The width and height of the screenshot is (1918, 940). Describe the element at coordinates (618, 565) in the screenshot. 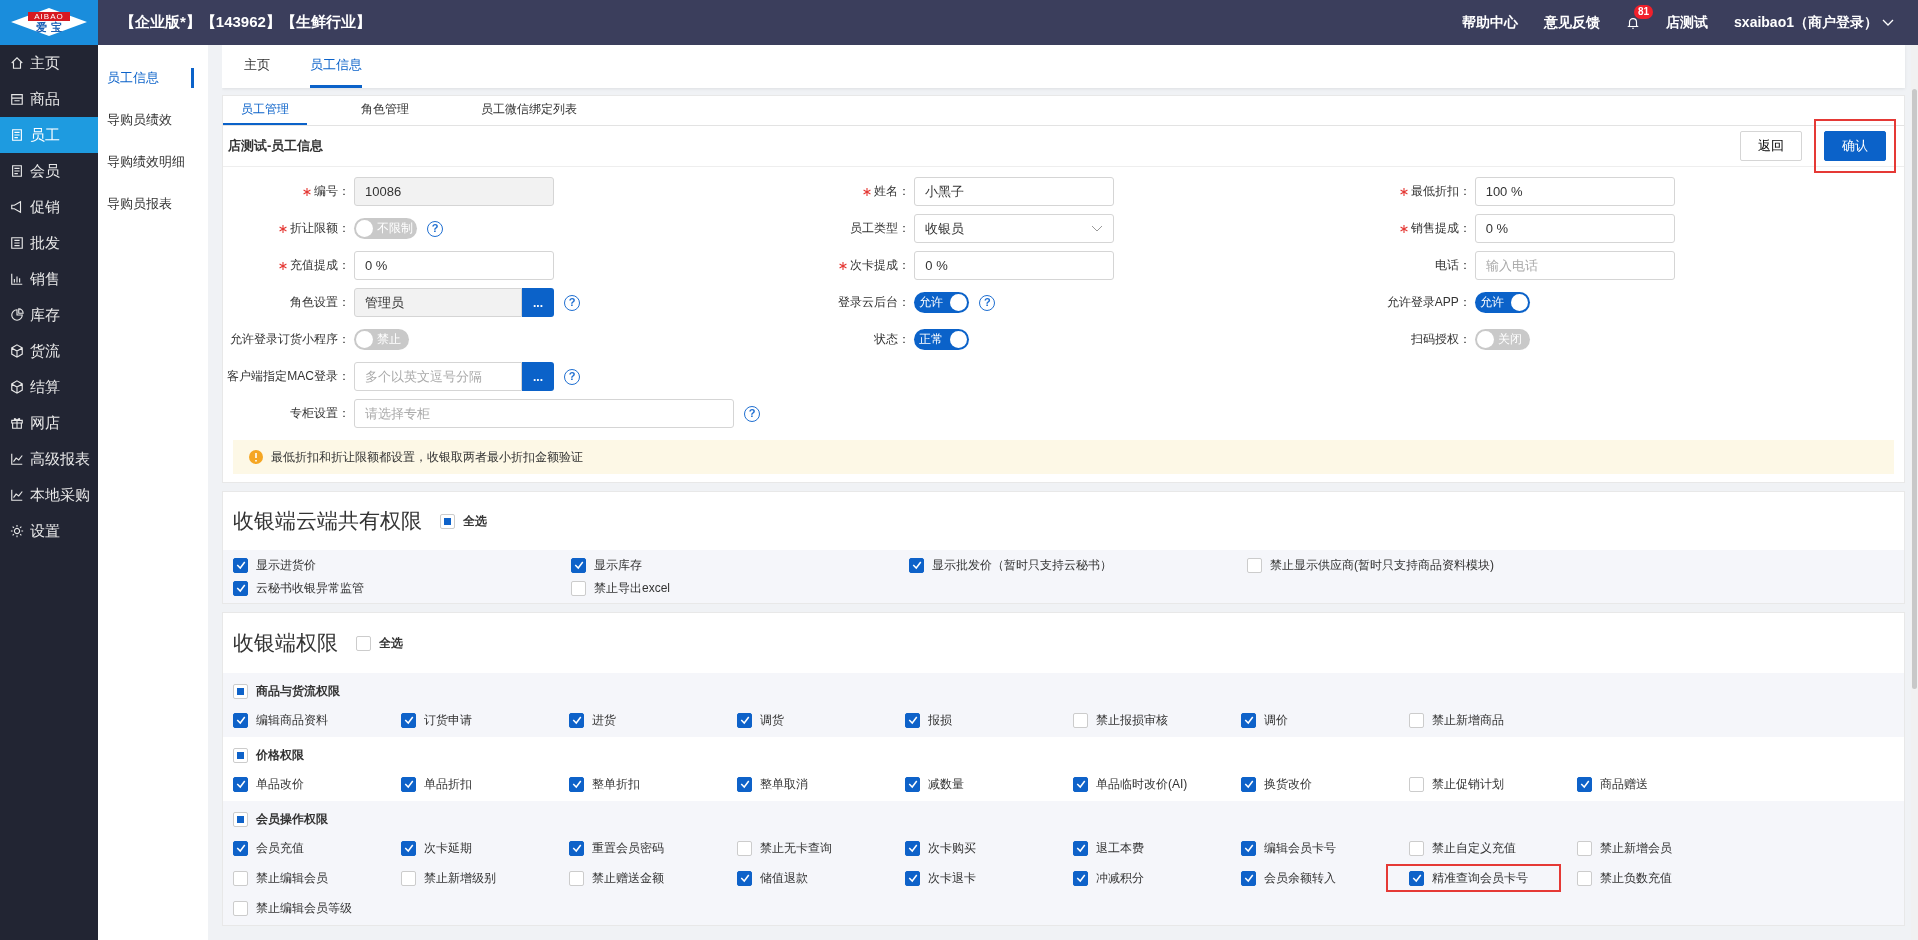

I see `checkbox-label: 显示库存` at that location.